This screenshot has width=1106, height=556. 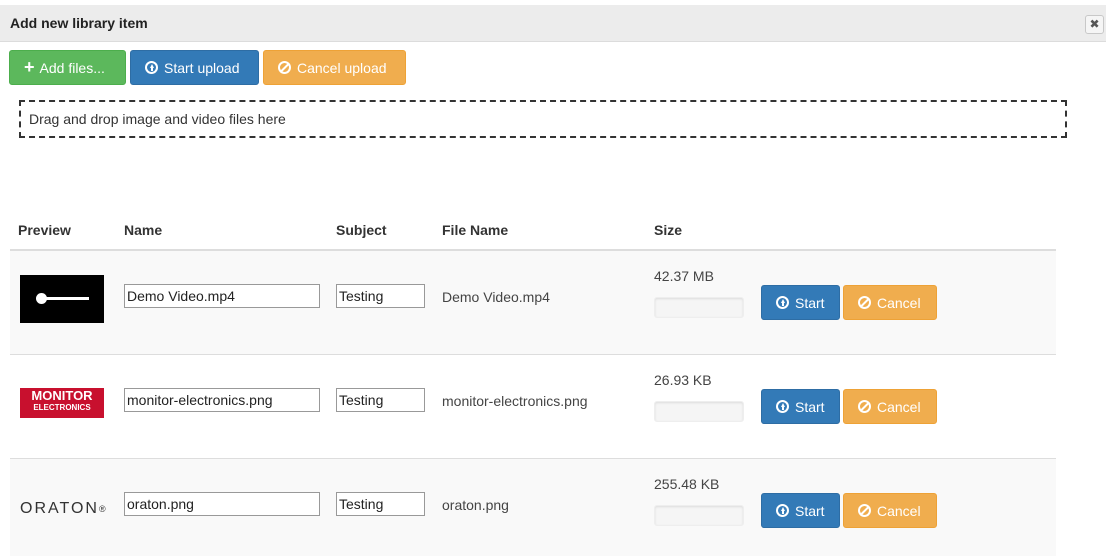 I want to click on start-upload-label: Start upload, so click(x=202, y=67).